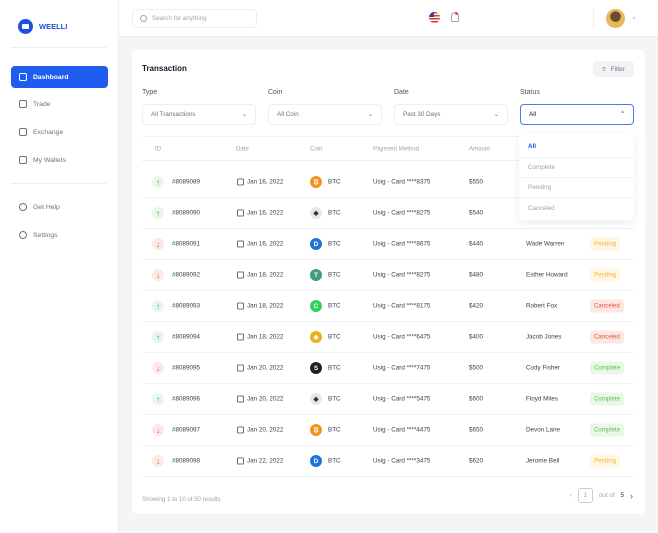 This screenshot has height=533, width=658. I want to click on results-summary: Showing 1 to 10 of 50 results, so click(181, 499).